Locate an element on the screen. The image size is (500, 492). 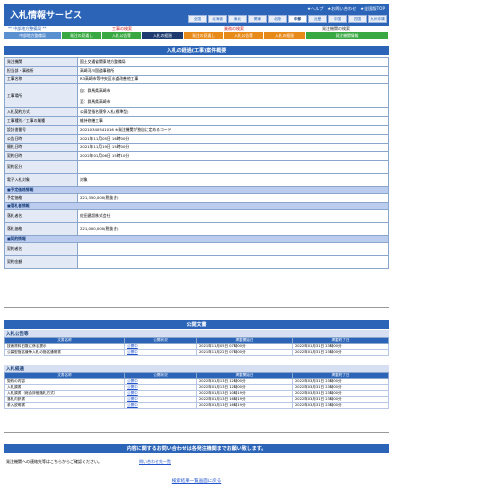
detail-row: 設計書番号 20210340541016 ※発注機関が独自に定めるコード is located at coordinates (196, 129).